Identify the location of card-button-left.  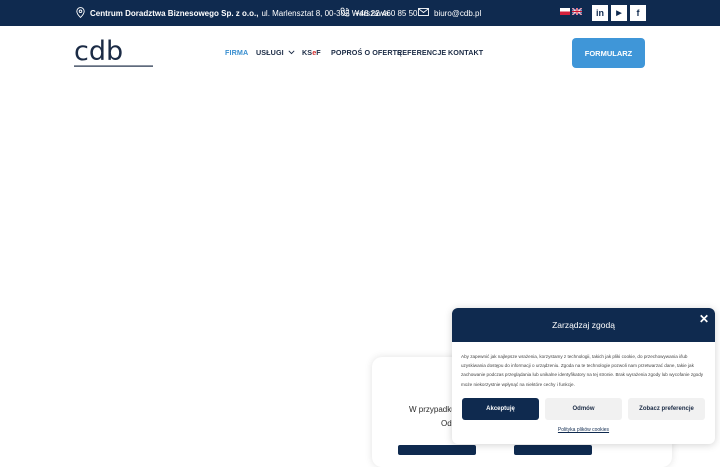
(437, 450).